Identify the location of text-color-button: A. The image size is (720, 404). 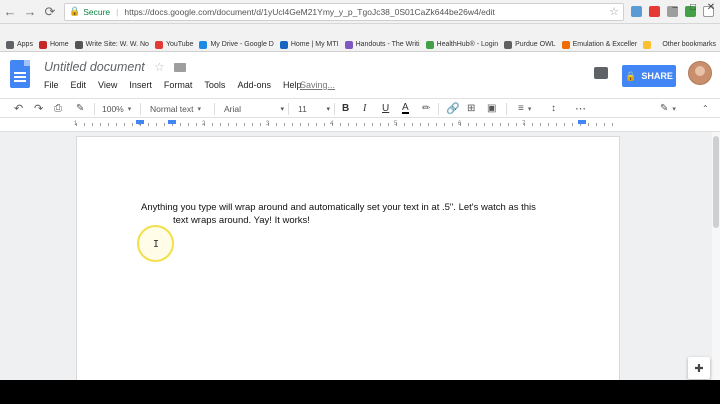
(405, 108).